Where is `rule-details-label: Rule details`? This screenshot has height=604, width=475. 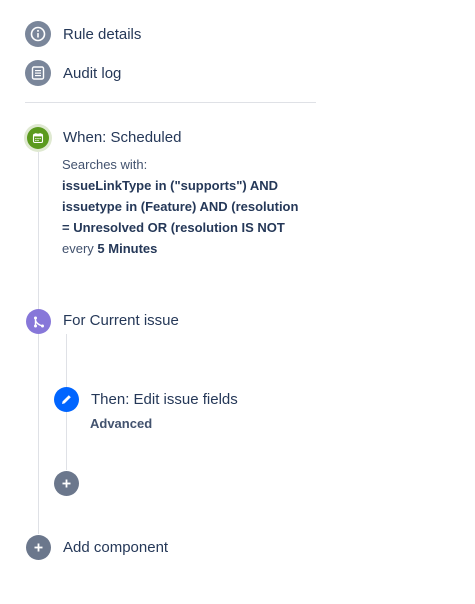
rule-details-label: Rule details is located at coordinates (102, 34).